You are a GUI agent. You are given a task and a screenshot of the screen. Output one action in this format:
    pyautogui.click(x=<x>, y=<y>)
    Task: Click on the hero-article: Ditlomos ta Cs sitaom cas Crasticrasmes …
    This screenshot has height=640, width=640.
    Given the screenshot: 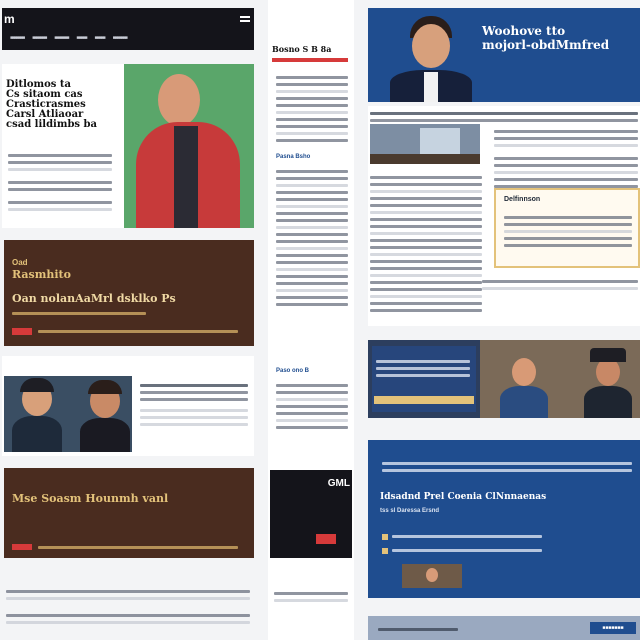 What is the action you would take?
    pyautogui.click(x=128, y=146)
    